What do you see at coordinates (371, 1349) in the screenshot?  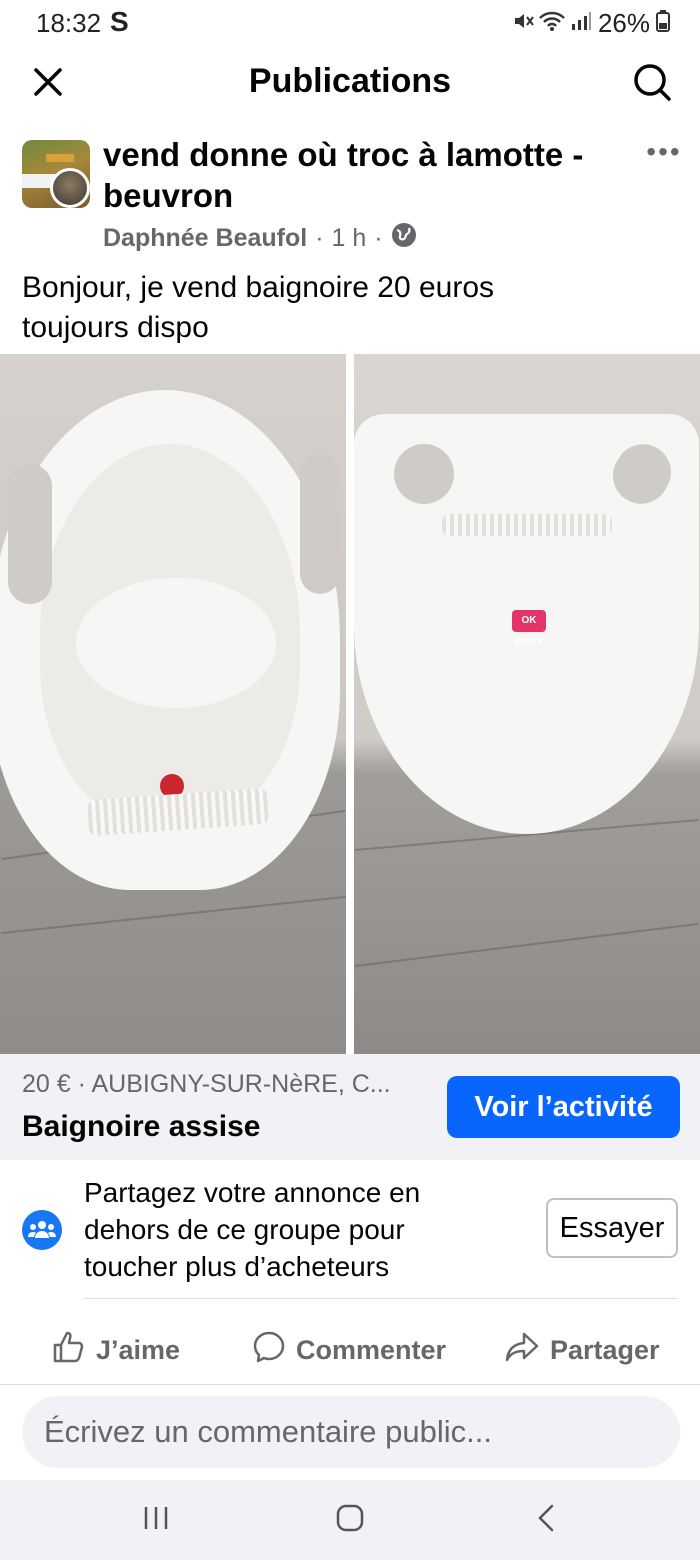 I see `comment-label: Commenter` at bounding box center [371, 1349].